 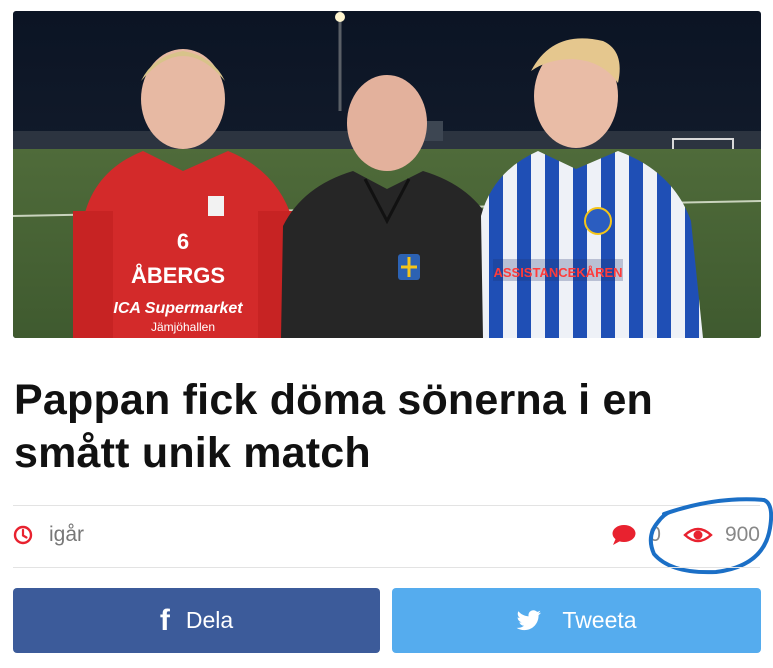 I want to click on twitter-bird-icon, so click(x=529, y=619).